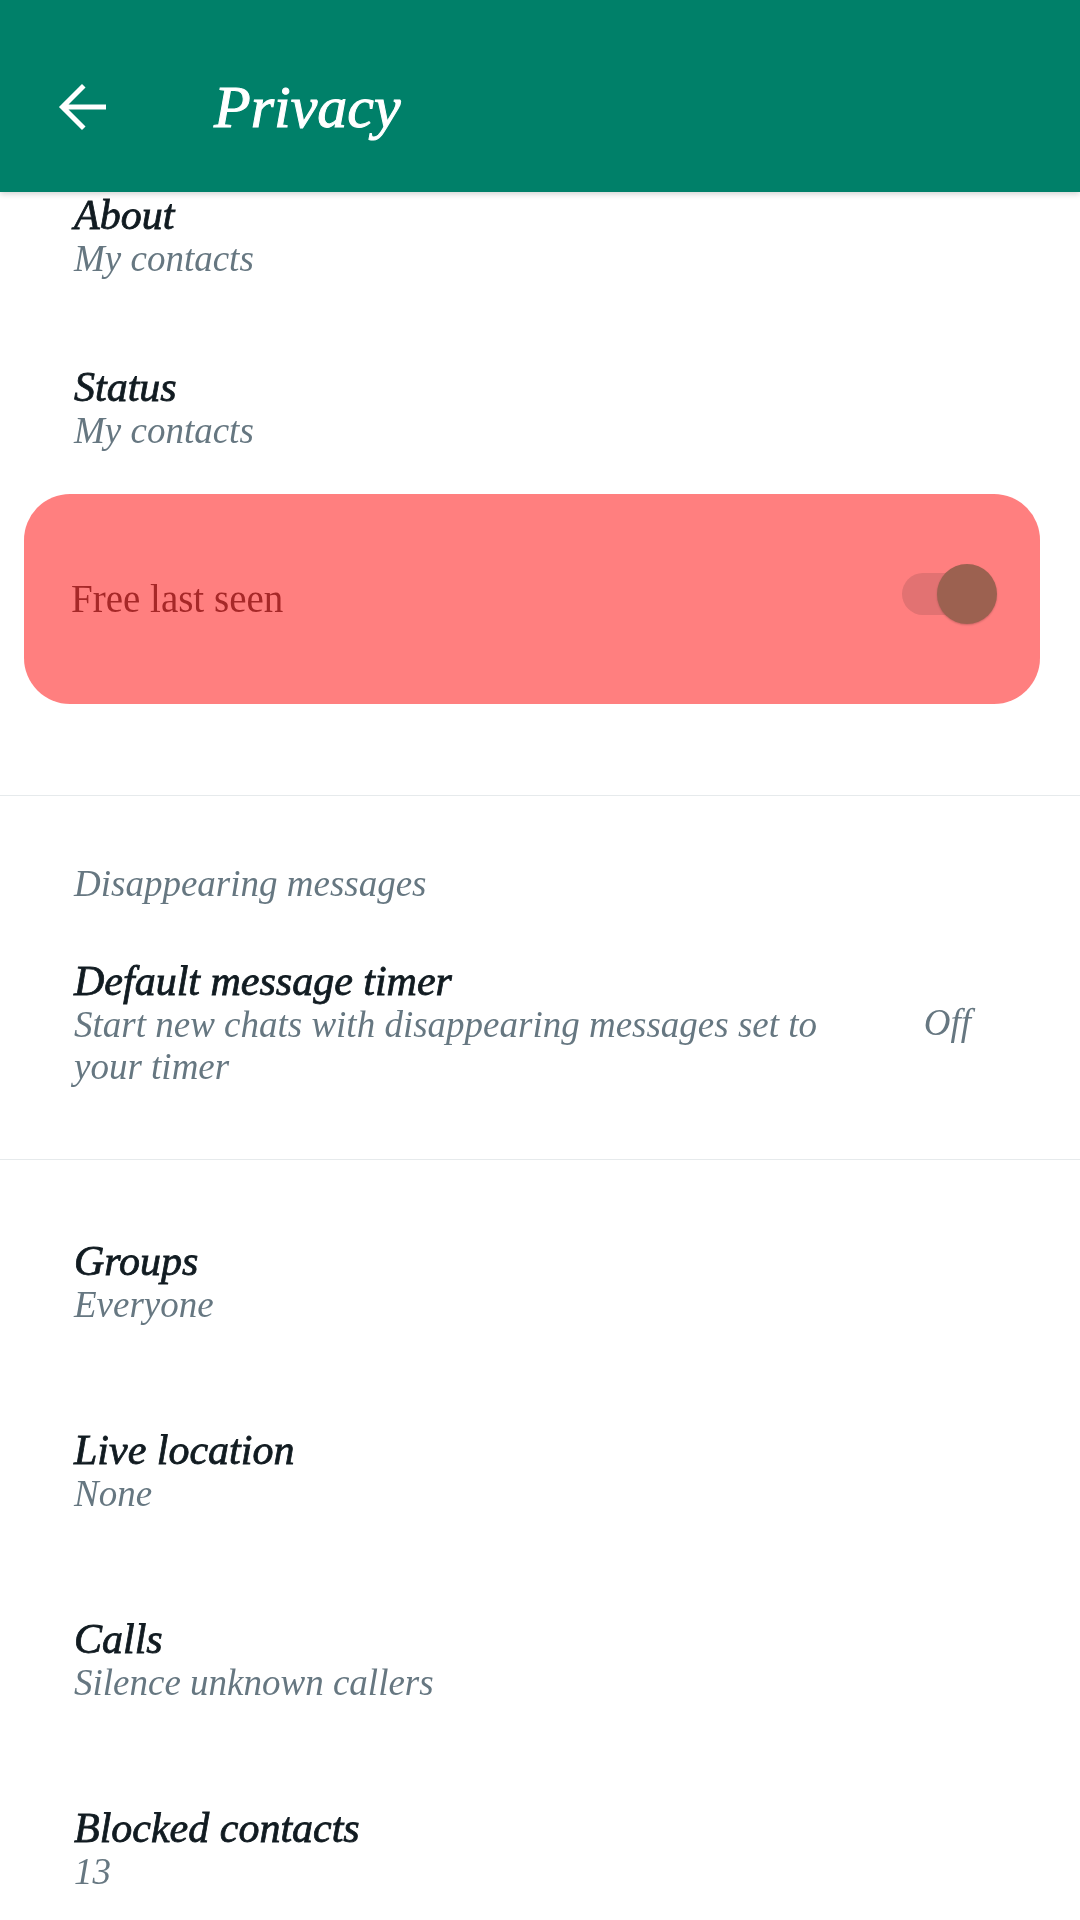  Describe the element at coordinates (121, 1639) in the screenshot. I see `setting-title: Calls` at that location.